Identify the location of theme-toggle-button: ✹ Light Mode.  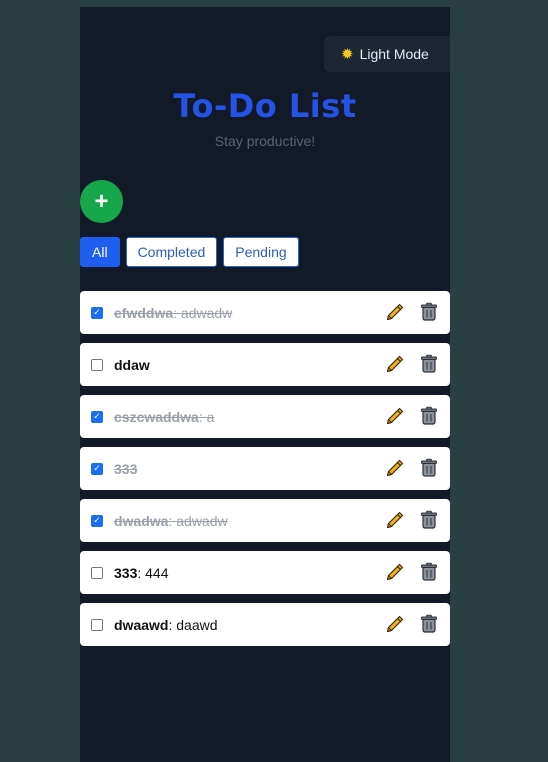
(387, 54).